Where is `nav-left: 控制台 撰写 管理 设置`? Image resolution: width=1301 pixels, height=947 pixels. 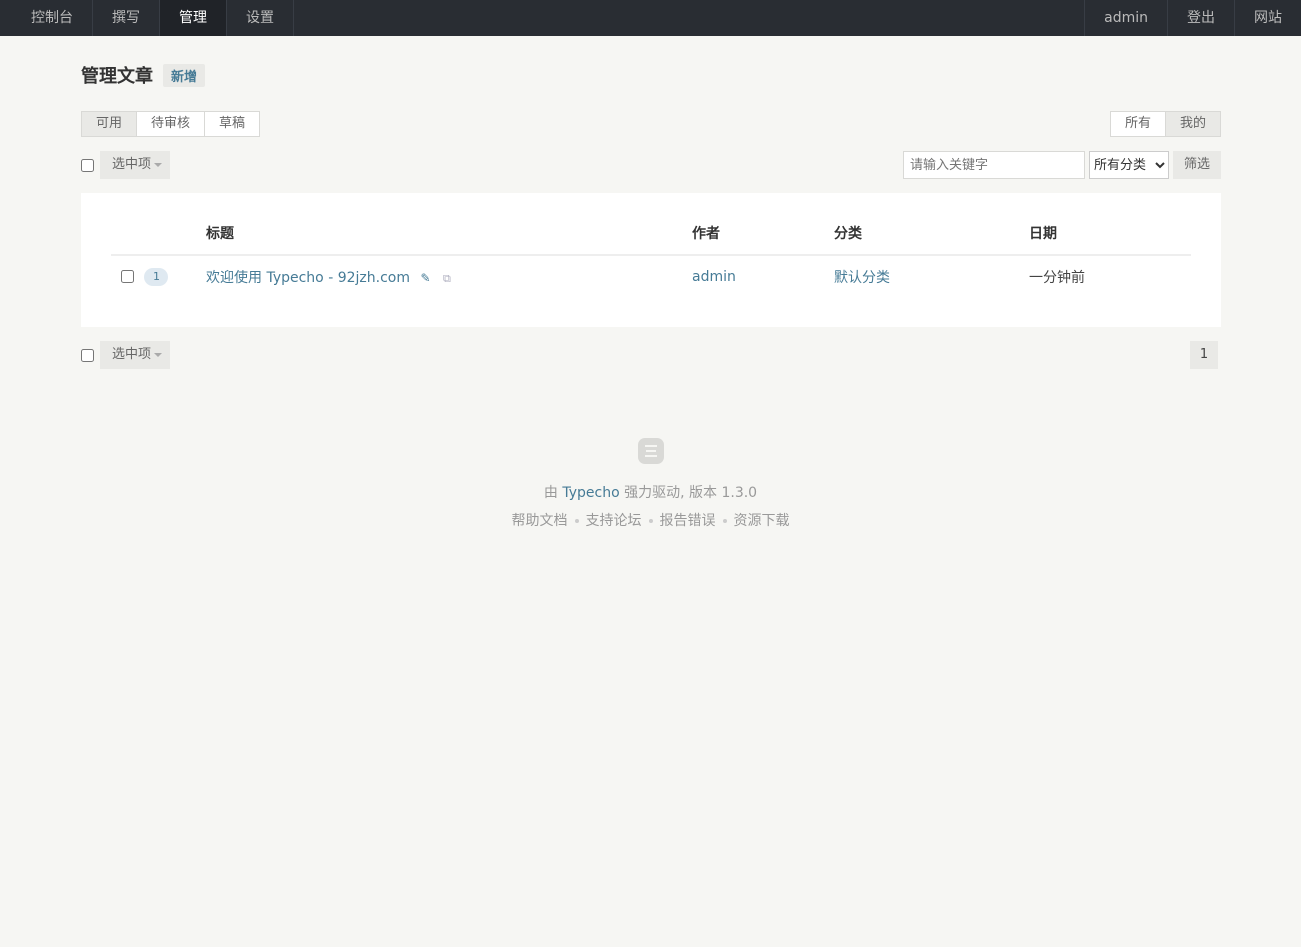
nav-left: 控制台 撰写 管理 设置 is located at coordinates (147, 18).